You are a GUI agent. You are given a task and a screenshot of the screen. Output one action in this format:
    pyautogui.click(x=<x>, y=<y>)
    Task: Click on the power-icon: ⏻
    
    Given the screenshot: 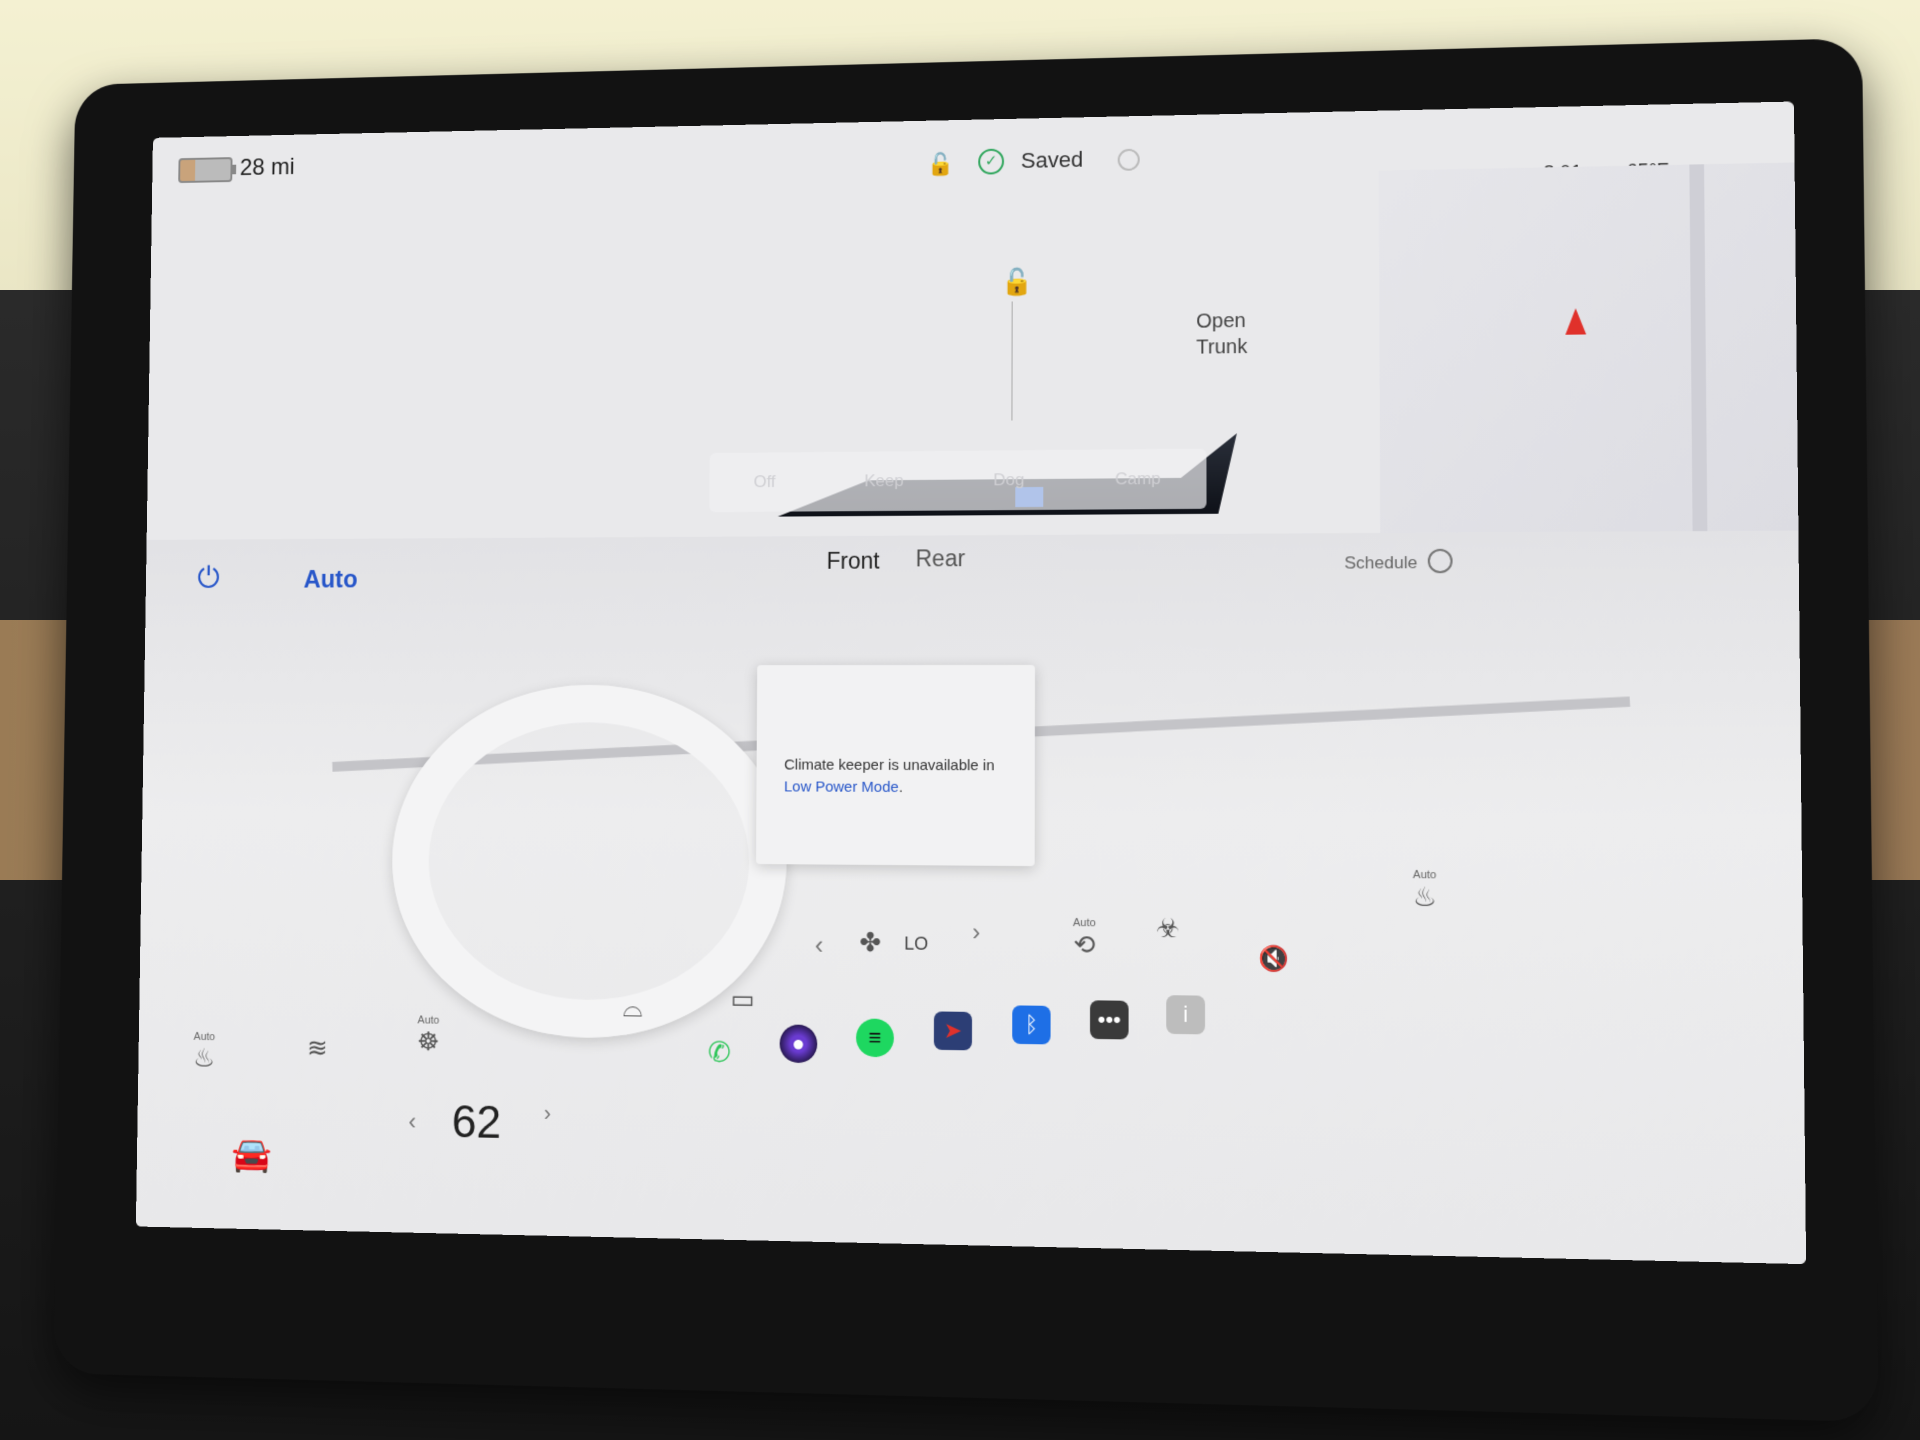 What is the action you would take?
    pyautogui.click(x=211, y=578)
    